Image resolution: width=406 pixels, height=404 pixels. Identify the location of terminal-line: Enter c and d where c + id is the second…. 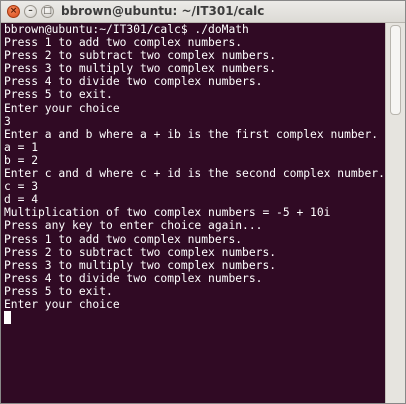
(194, 174).